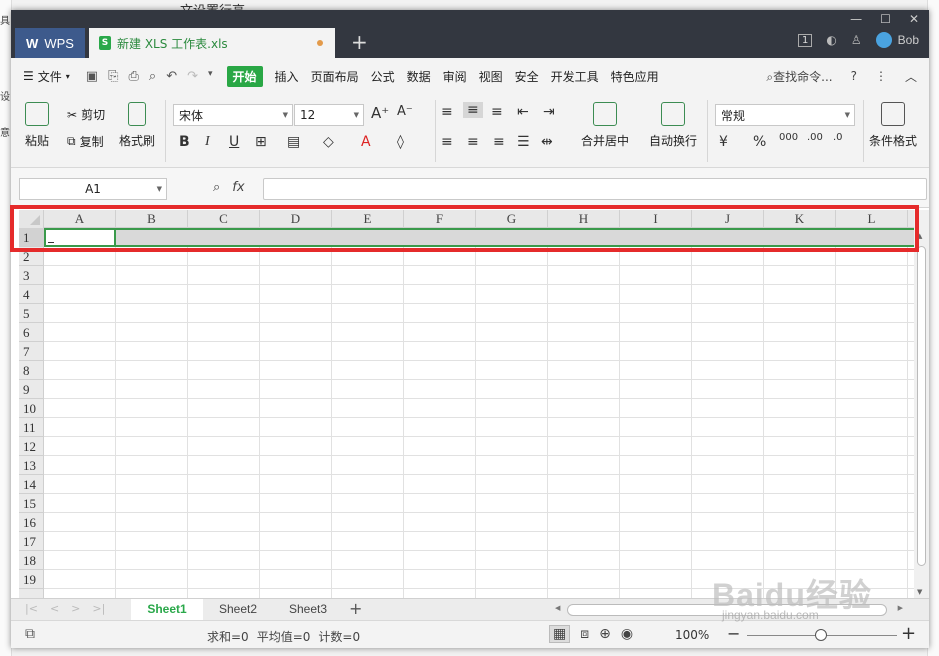 The height and width of the screenshot is (656, 939). I want to click on tab-features: 特色应用, so click(635, 76).